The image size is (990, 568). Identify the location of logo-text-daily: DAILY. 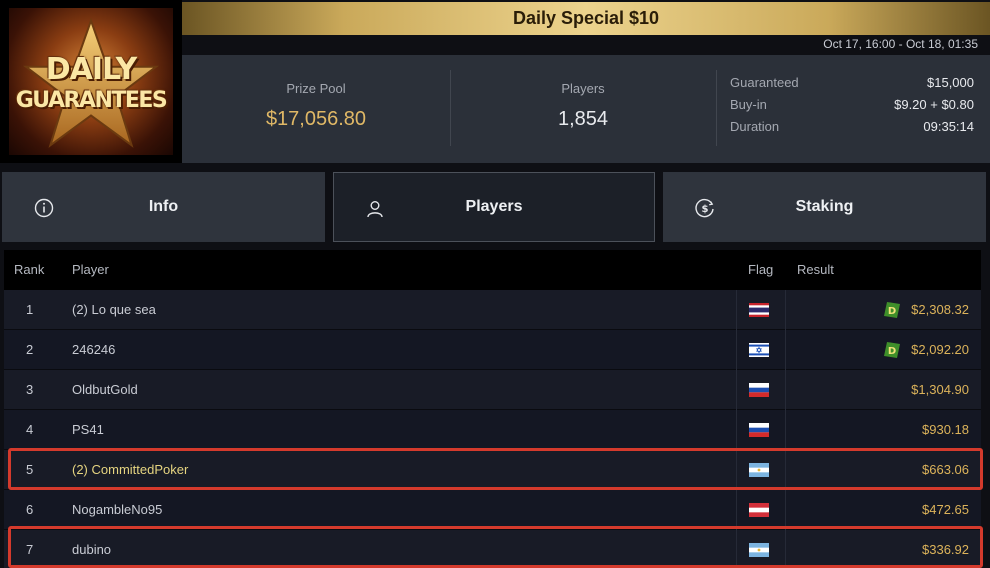
(91, 69).